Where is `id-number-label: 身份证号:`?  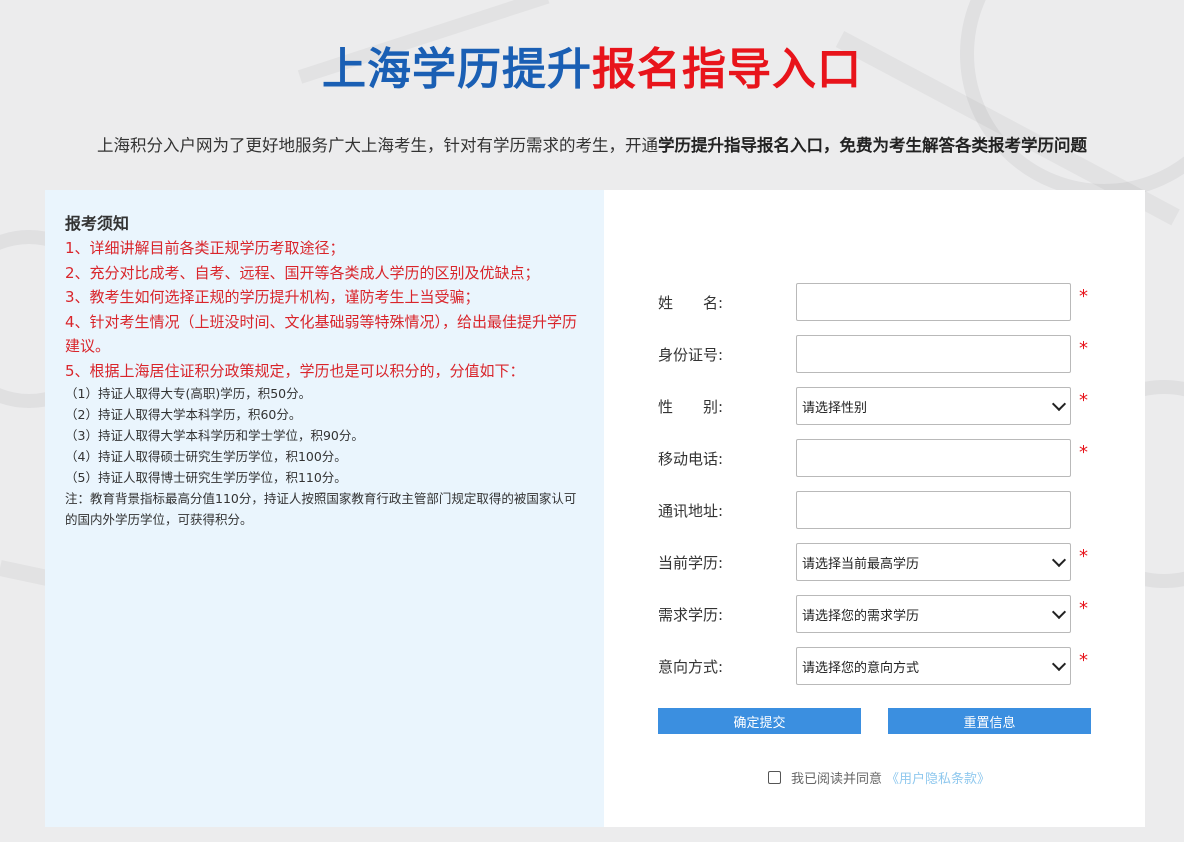 id-number-label: 身份证号: is located at coordinates (691, 354).